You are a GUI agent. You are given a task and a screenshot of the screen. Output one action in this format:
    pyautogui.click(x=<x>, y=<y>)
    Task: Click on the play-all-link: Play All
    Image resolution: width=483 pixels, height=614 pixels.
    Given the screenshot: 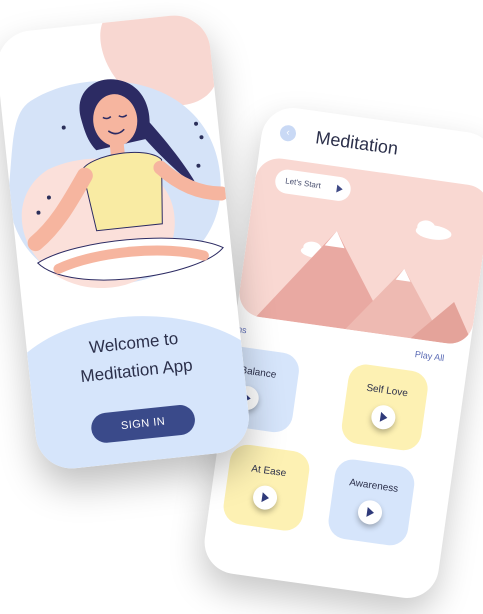 What is the action you would take?
    pyautogui.click(x=429, y=356)
    